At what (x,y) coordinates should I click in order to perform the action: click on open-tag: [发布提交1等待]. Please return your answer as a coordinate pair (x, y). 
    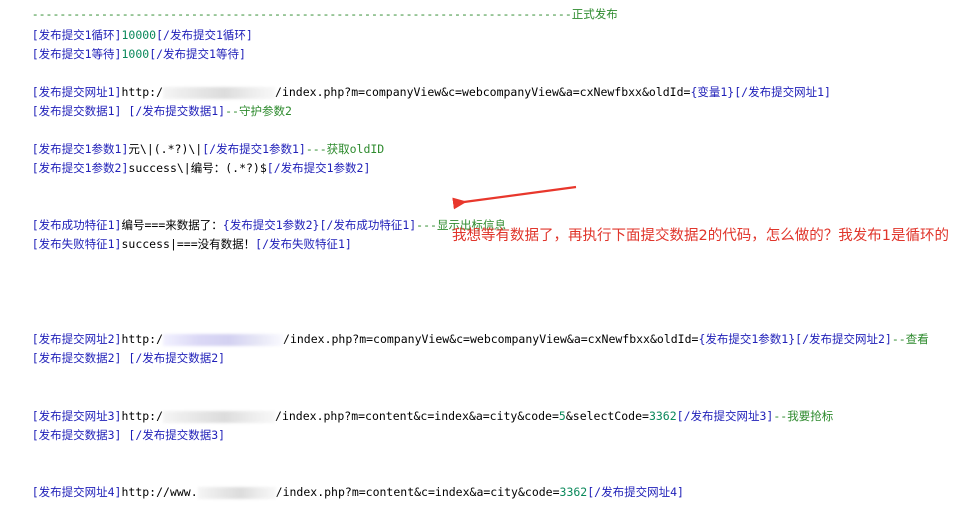
    Looking at the image, I should click on (76, 54).